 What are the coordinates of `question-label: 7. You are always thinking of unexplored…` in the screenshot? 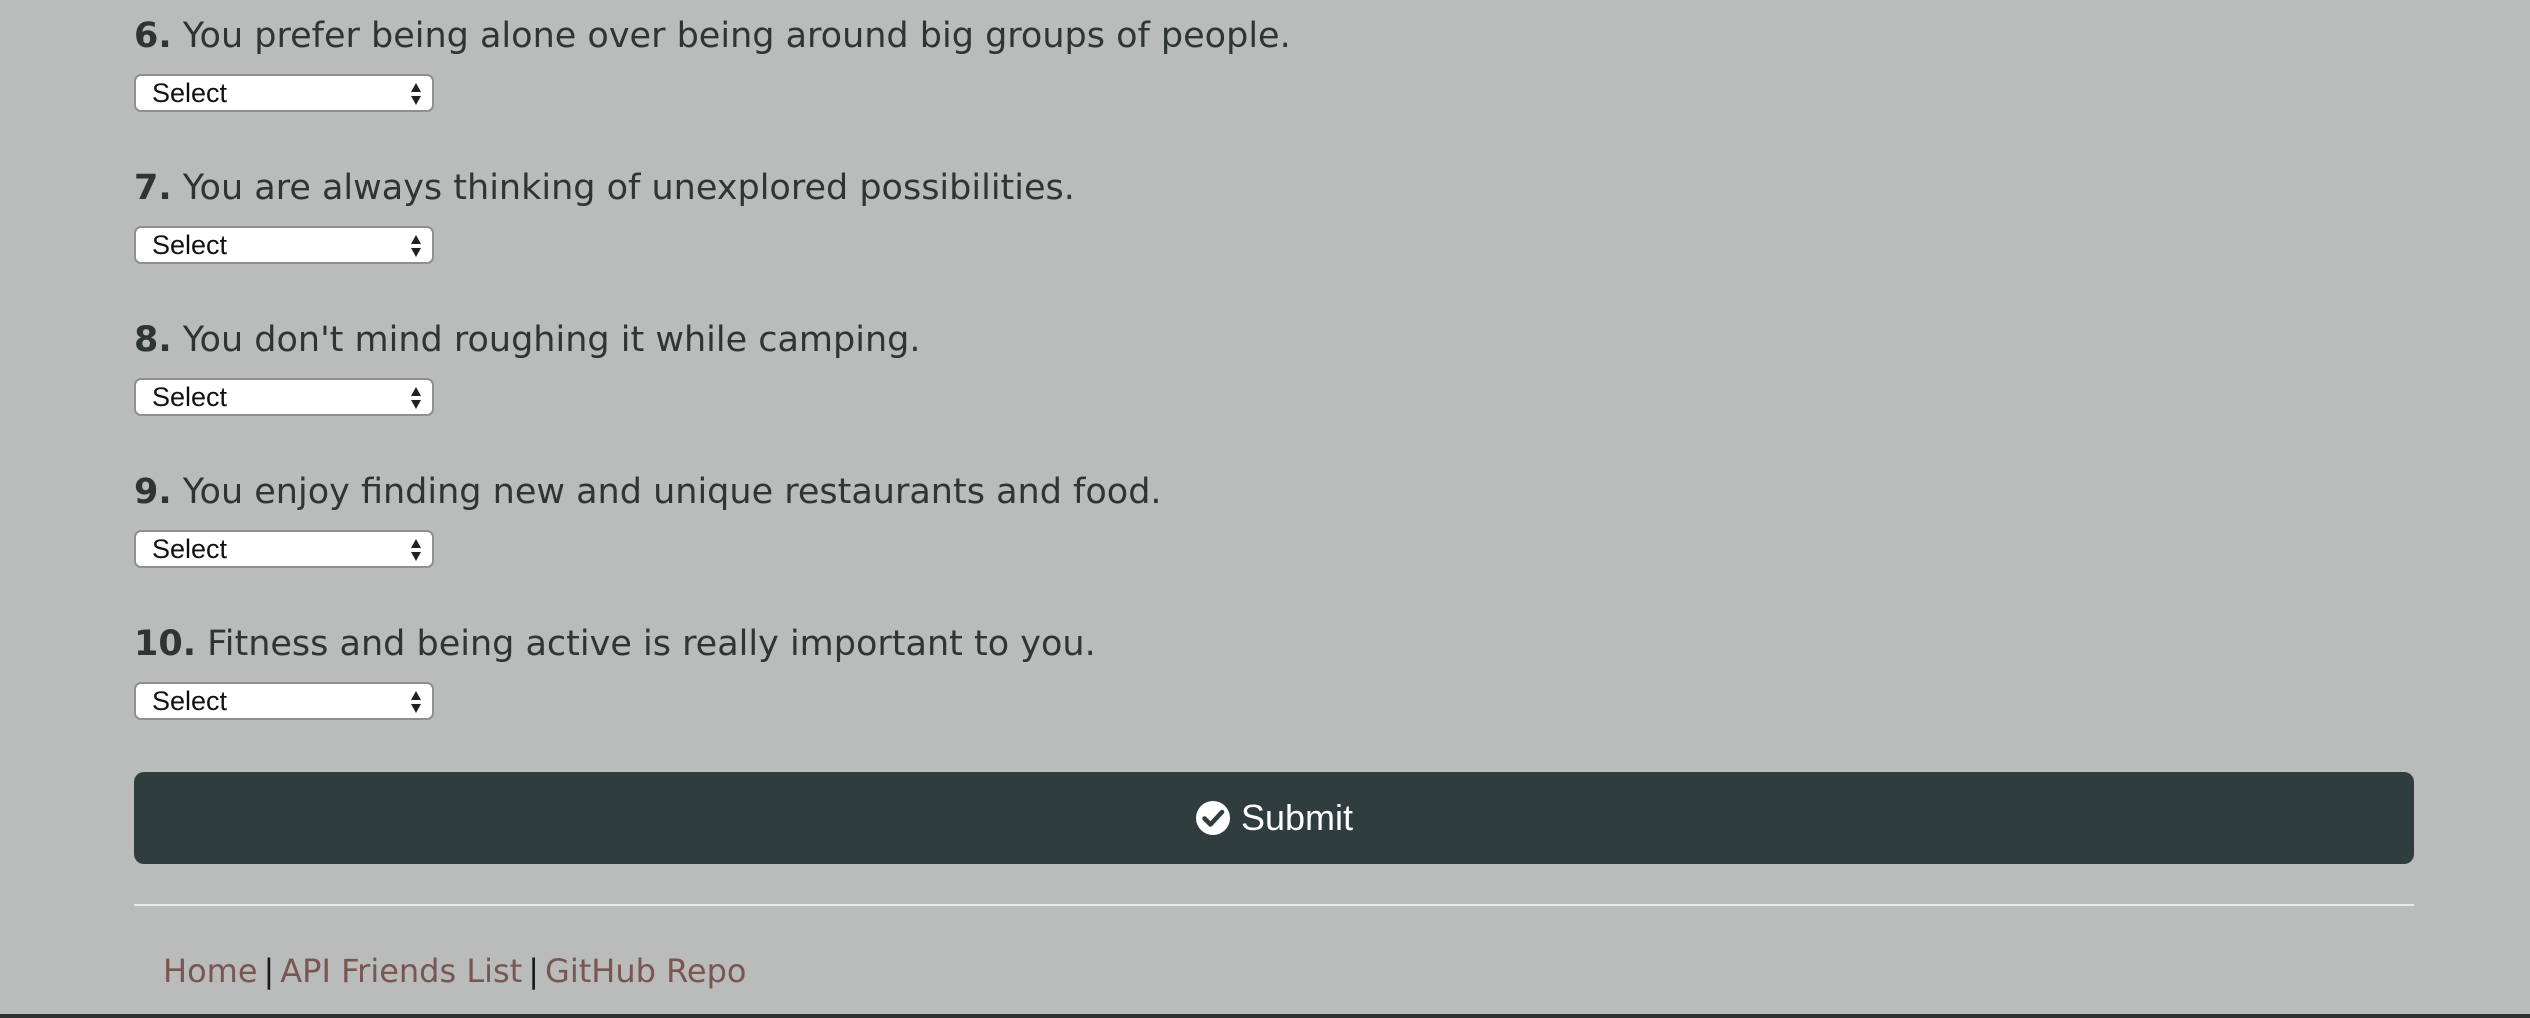 It's located at (1274, 188).